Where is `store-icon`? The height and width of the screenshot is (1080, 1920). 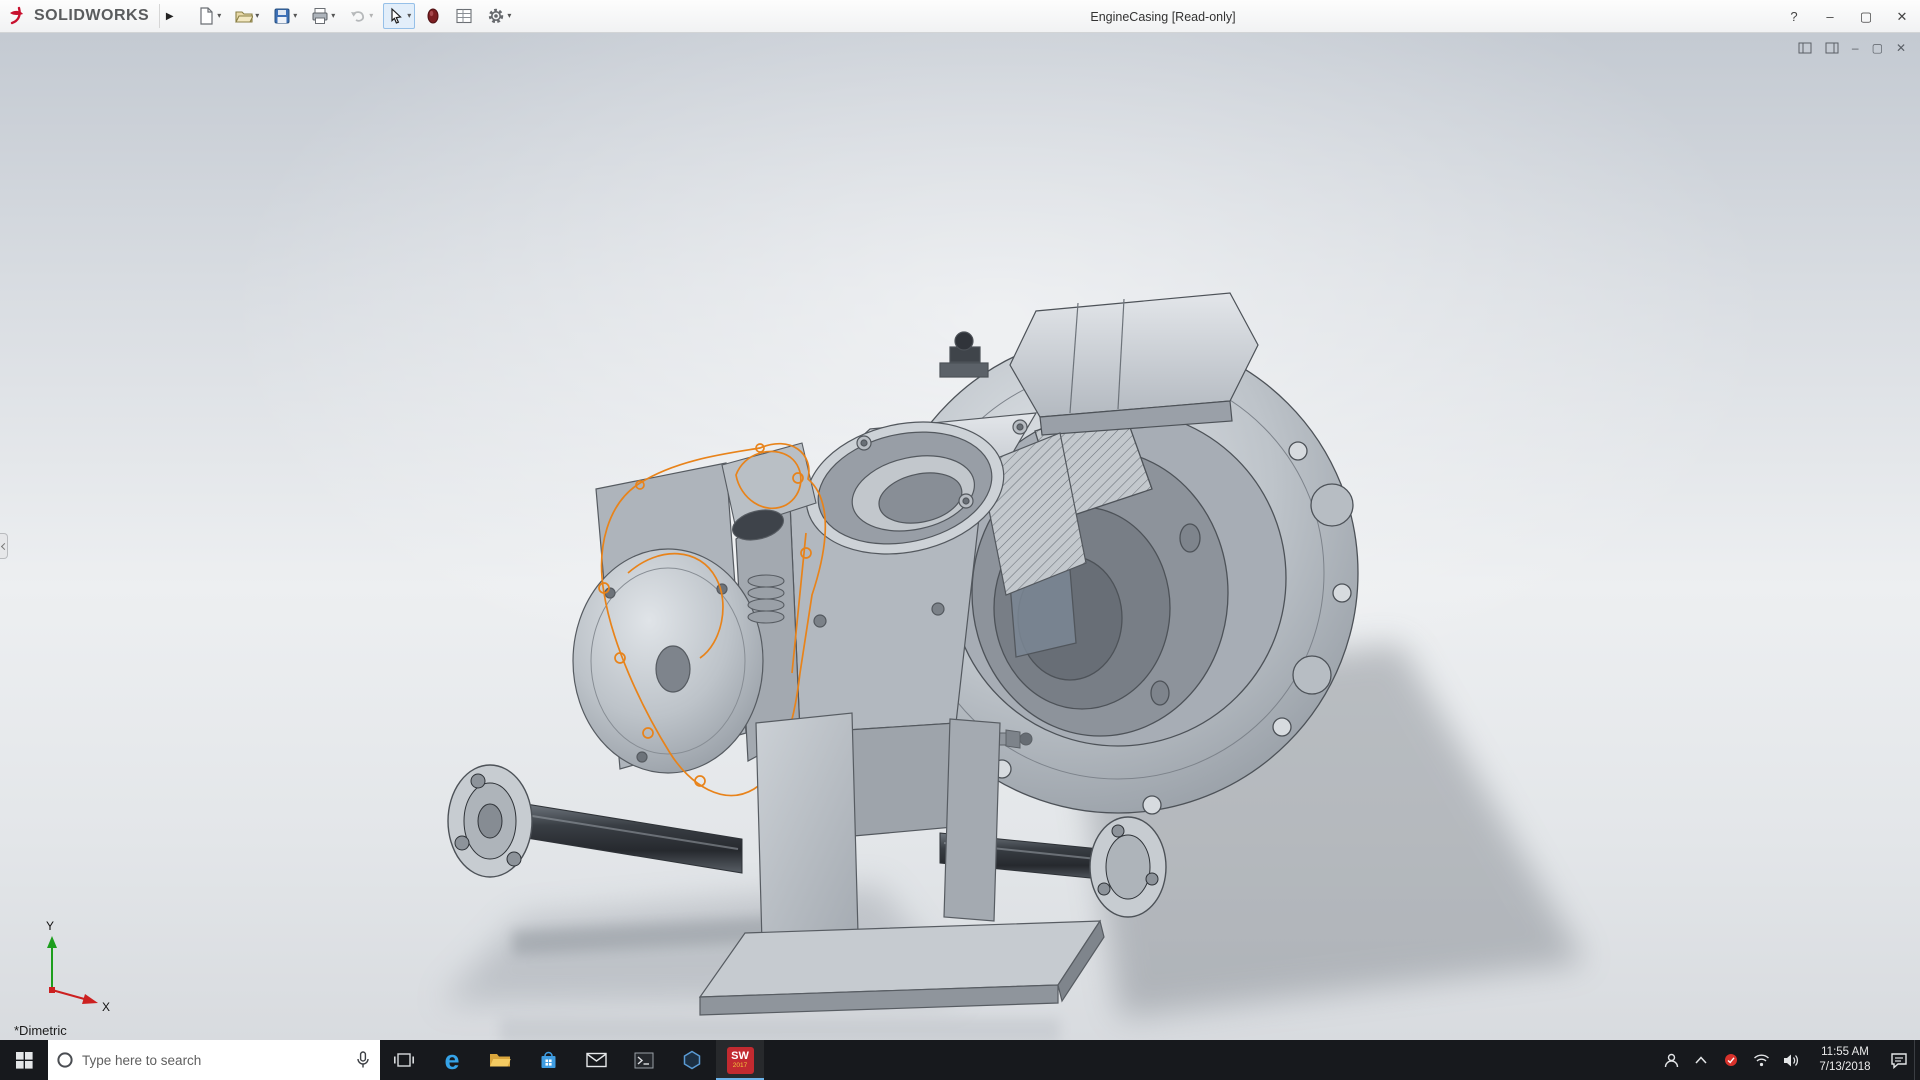 store-icon is located at coordinates (548, 1059).